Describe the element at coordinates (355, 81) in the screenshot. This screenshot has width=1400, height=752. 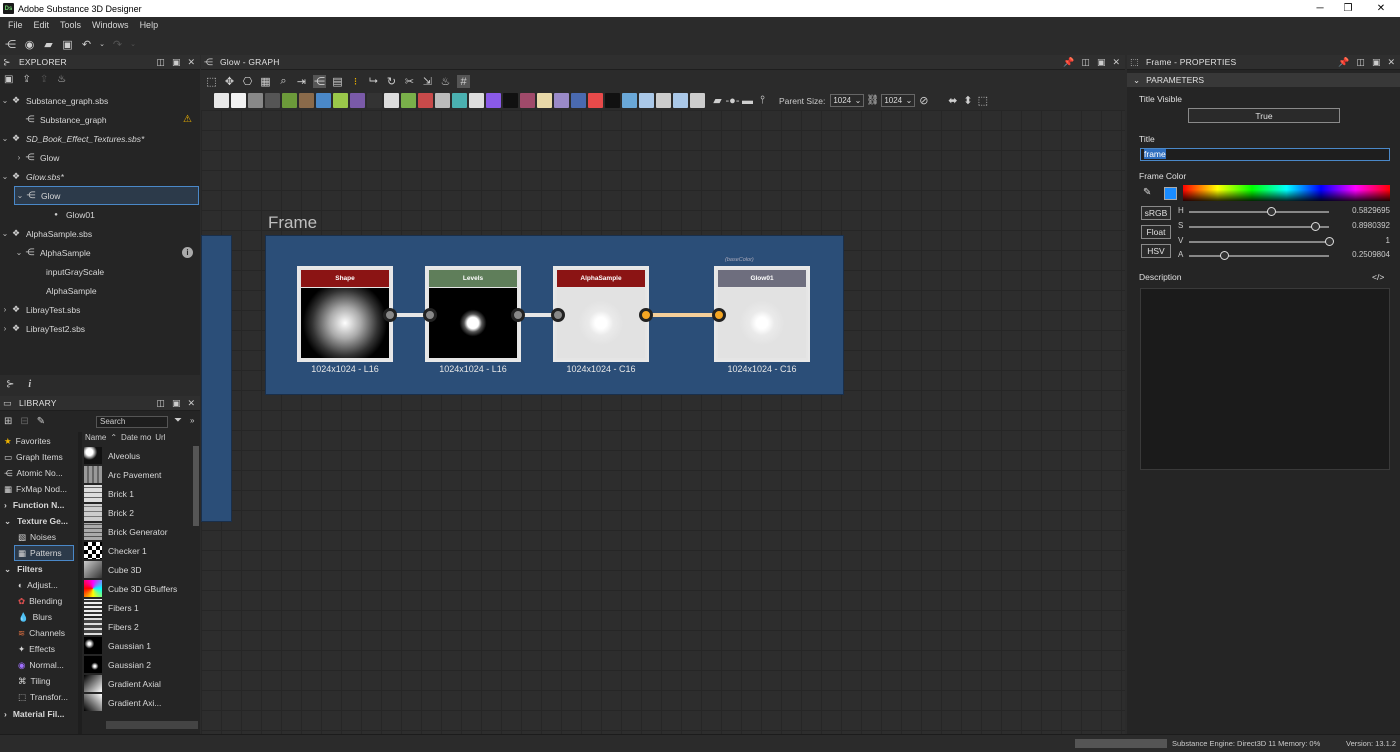
I see `layout-icon: ⁝` at that location.